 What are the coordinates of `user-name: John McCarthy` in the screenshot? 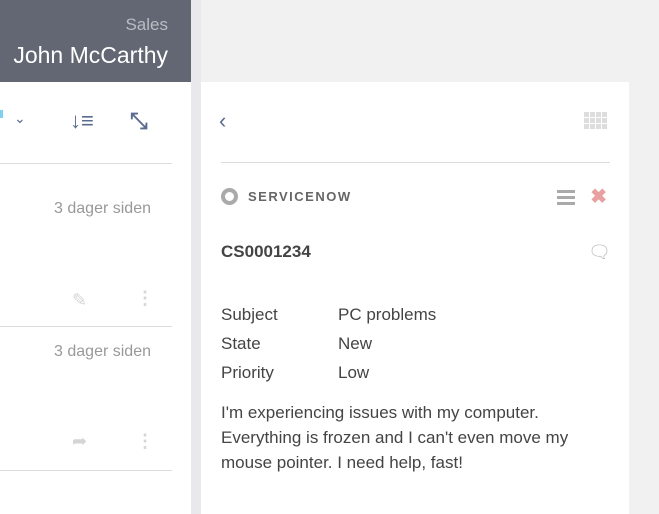 It's located at (90, 55).